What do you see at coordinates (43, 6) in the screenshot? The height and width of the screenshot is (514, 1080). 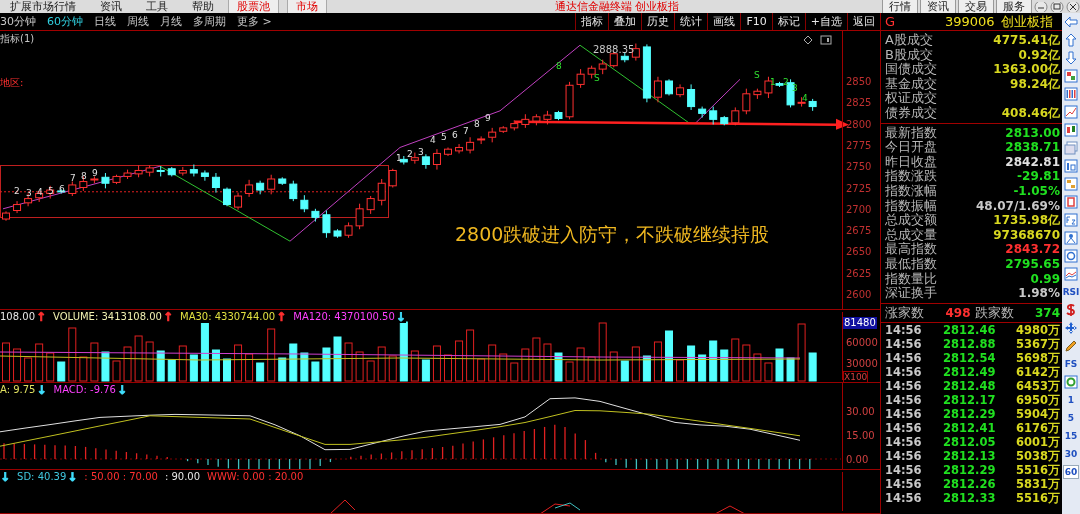 I see `menu-item: 扩展市场行情` at bounding box center [43, 6].